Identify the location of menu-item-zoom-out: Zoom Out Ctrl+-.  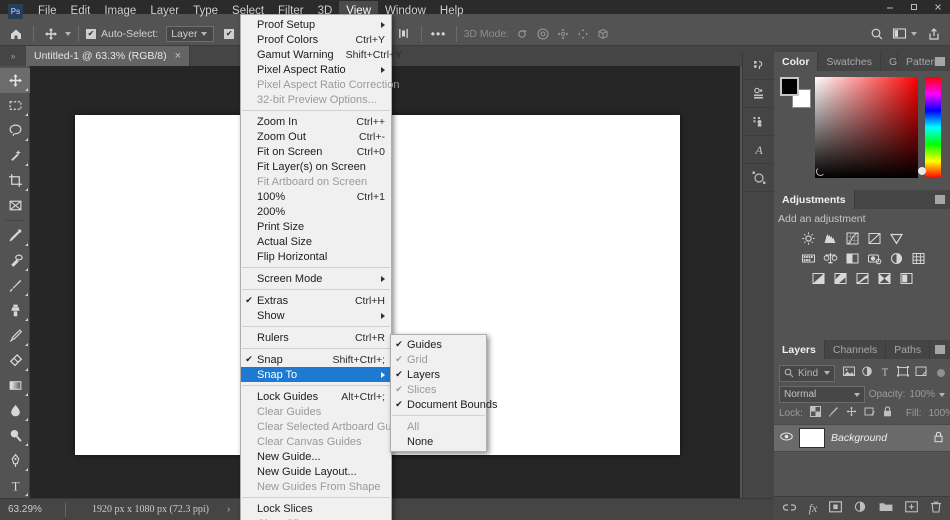
(316, 136).